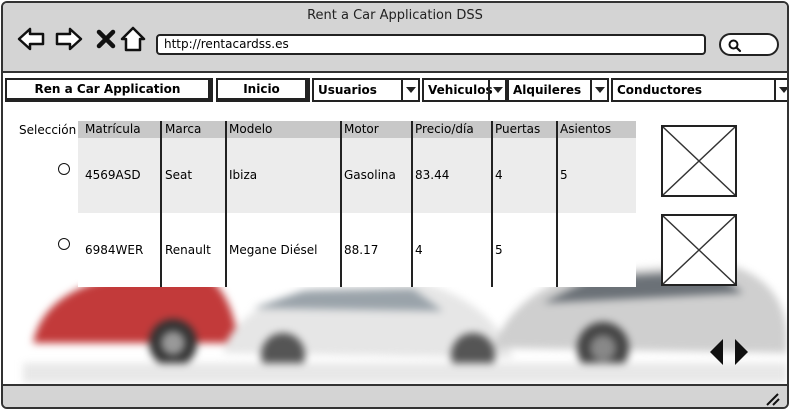 The width and height of the screenshot is (790, 410). What do you see at coordinates (64, 169) in the screenshot?
I see `row-1-radio` at bounding box center [64, 169].